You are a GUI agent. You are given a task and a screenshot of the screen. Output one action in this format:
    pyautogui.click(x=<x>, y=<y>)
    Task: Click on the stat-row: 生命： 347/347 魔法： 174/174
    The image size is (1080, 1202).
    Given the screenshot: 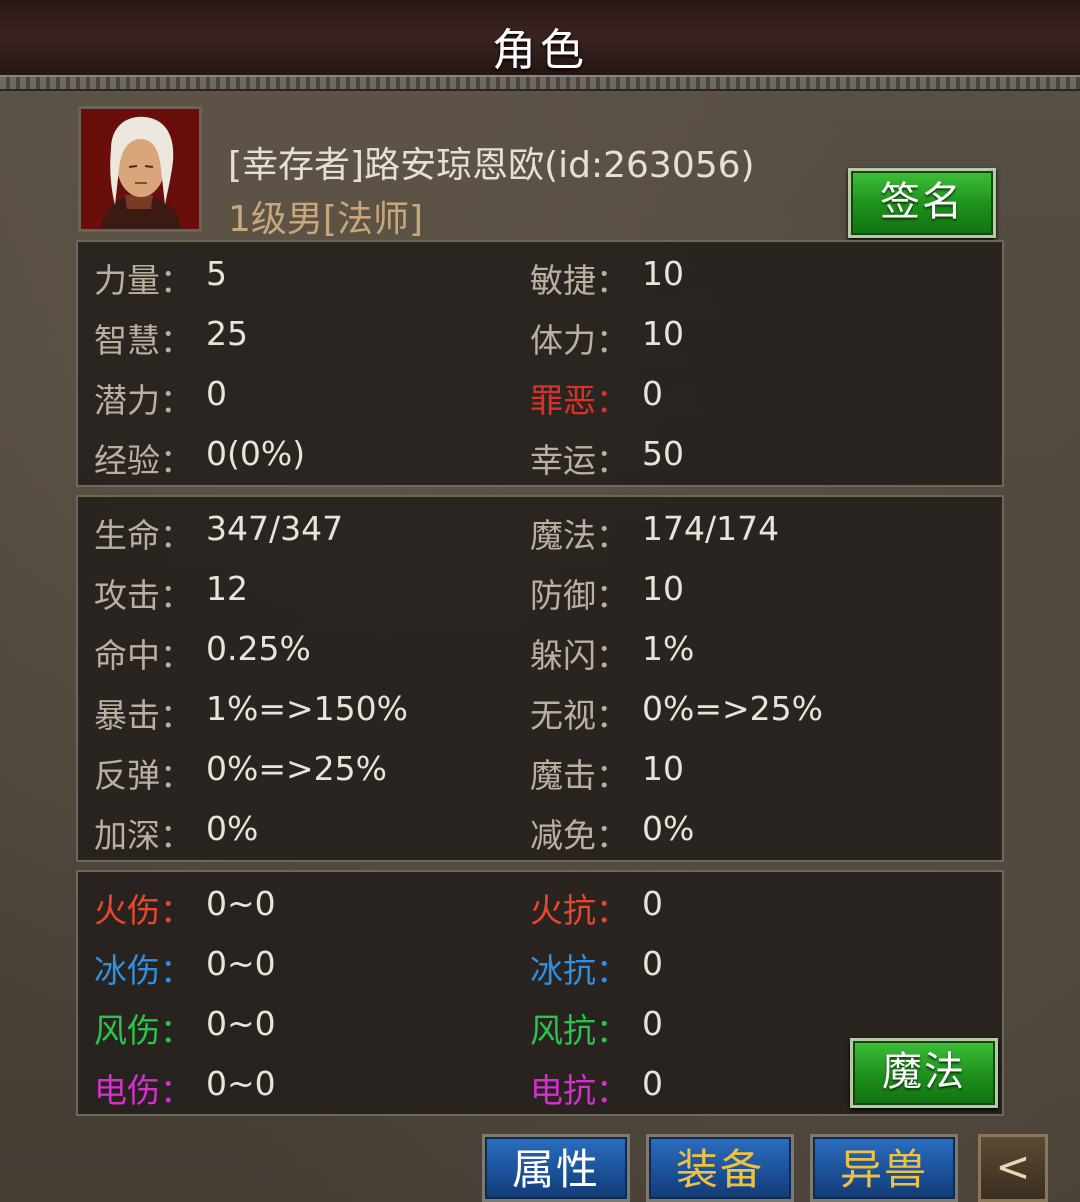 What is the action you would take?
    pyautogui.click(x=542, y=529)
    